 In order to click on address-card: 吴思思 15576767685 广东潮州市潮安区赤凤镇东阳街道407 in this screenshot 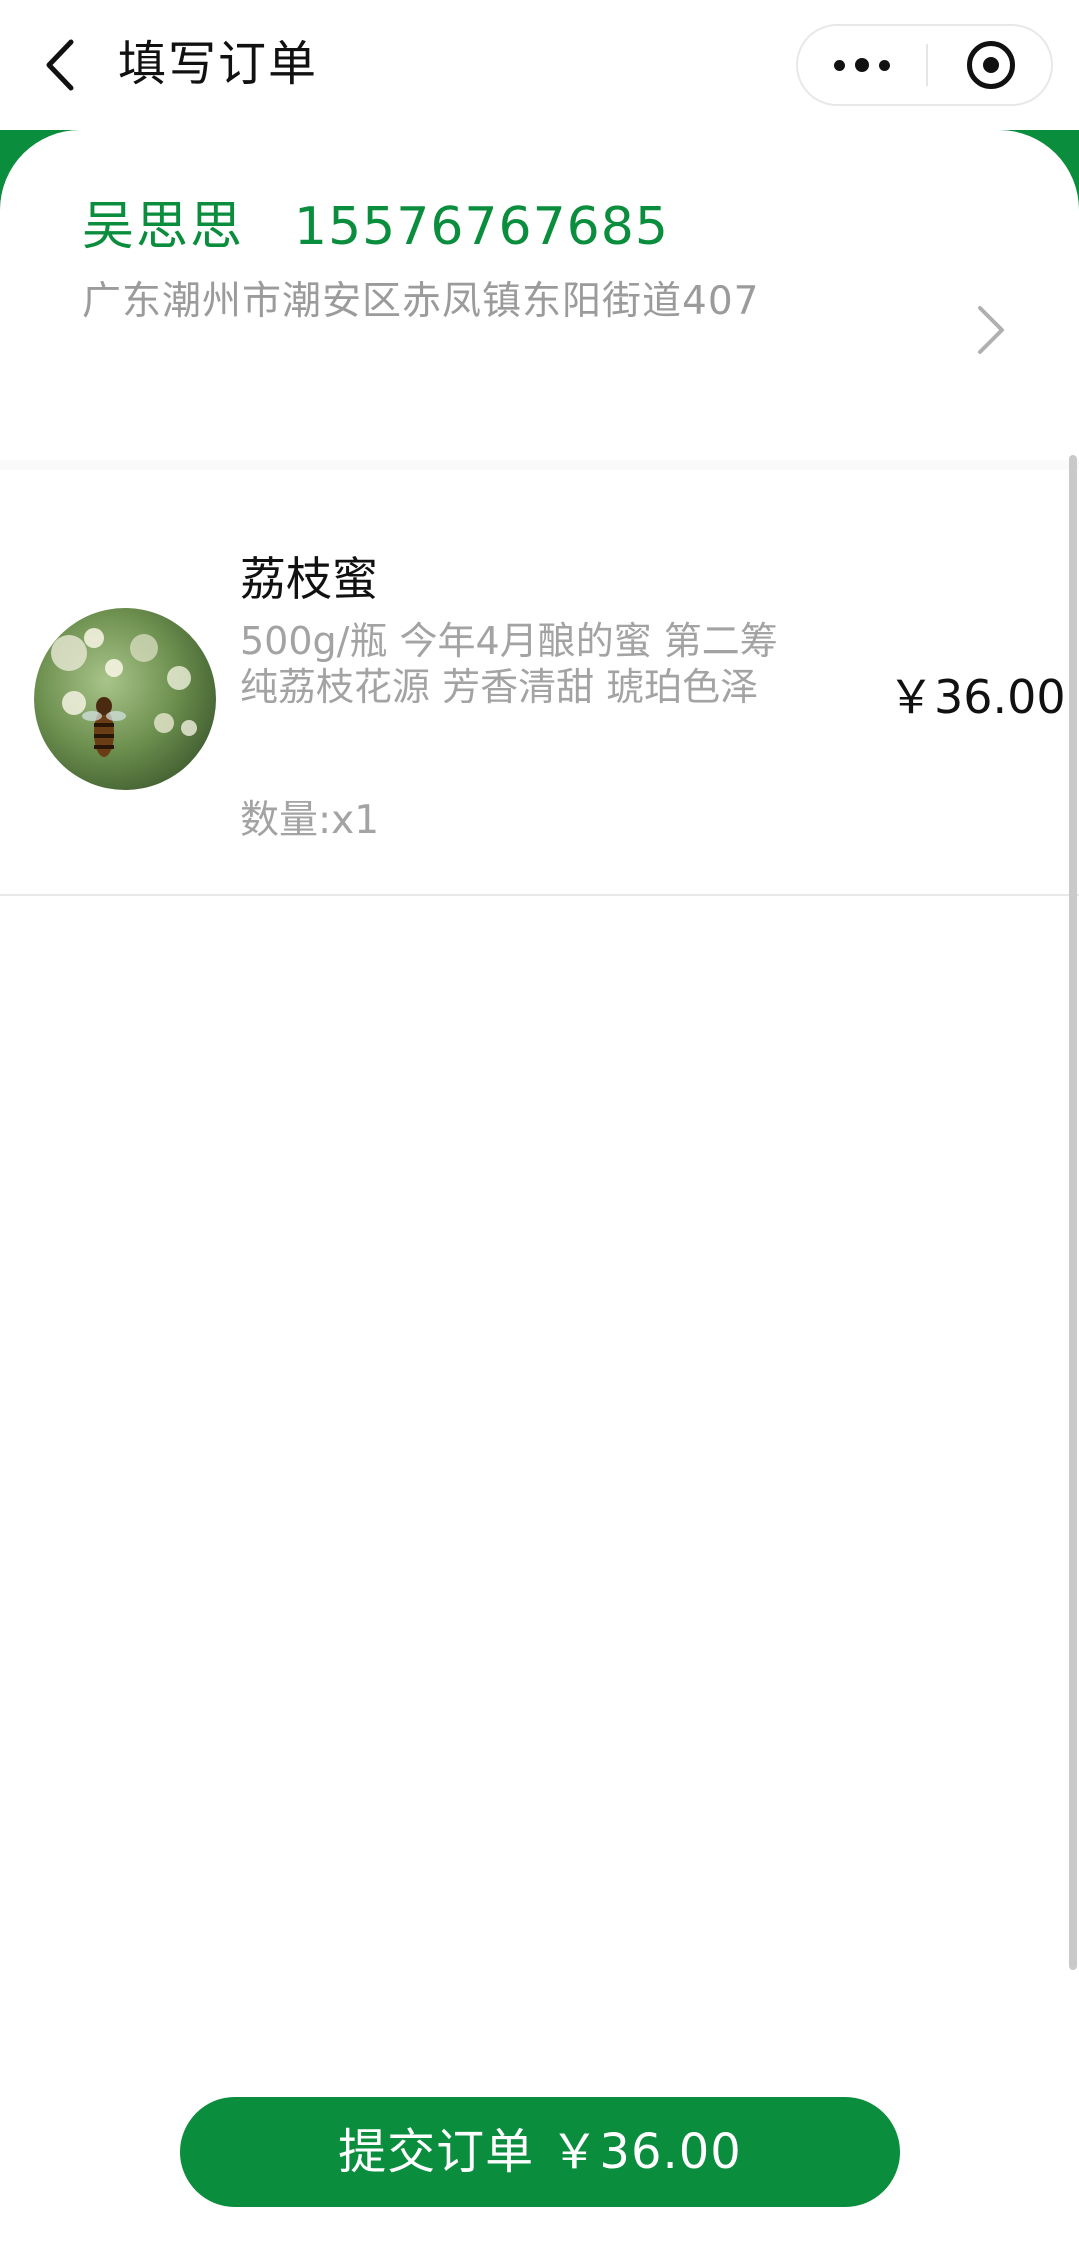, I will do `click(539, 295)`.